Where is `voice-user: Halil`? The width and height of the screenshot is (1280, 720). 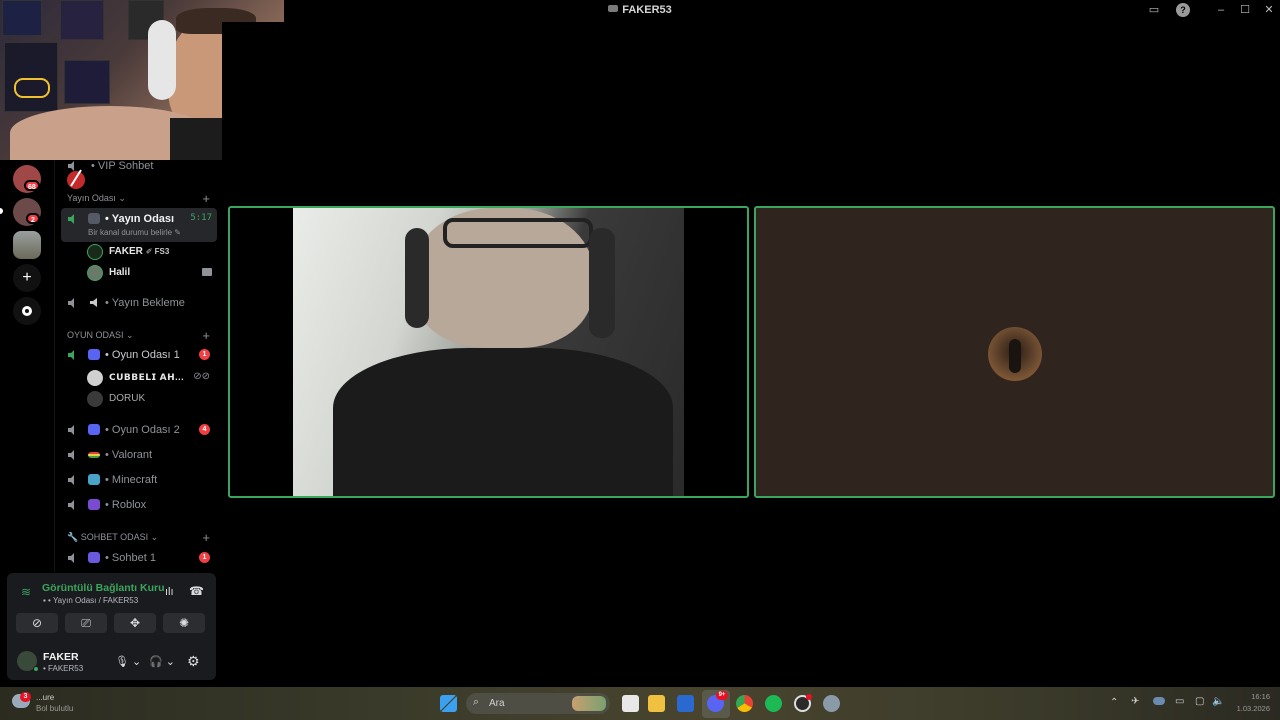
voice-user: Halil is located at coordinates (150, 273).